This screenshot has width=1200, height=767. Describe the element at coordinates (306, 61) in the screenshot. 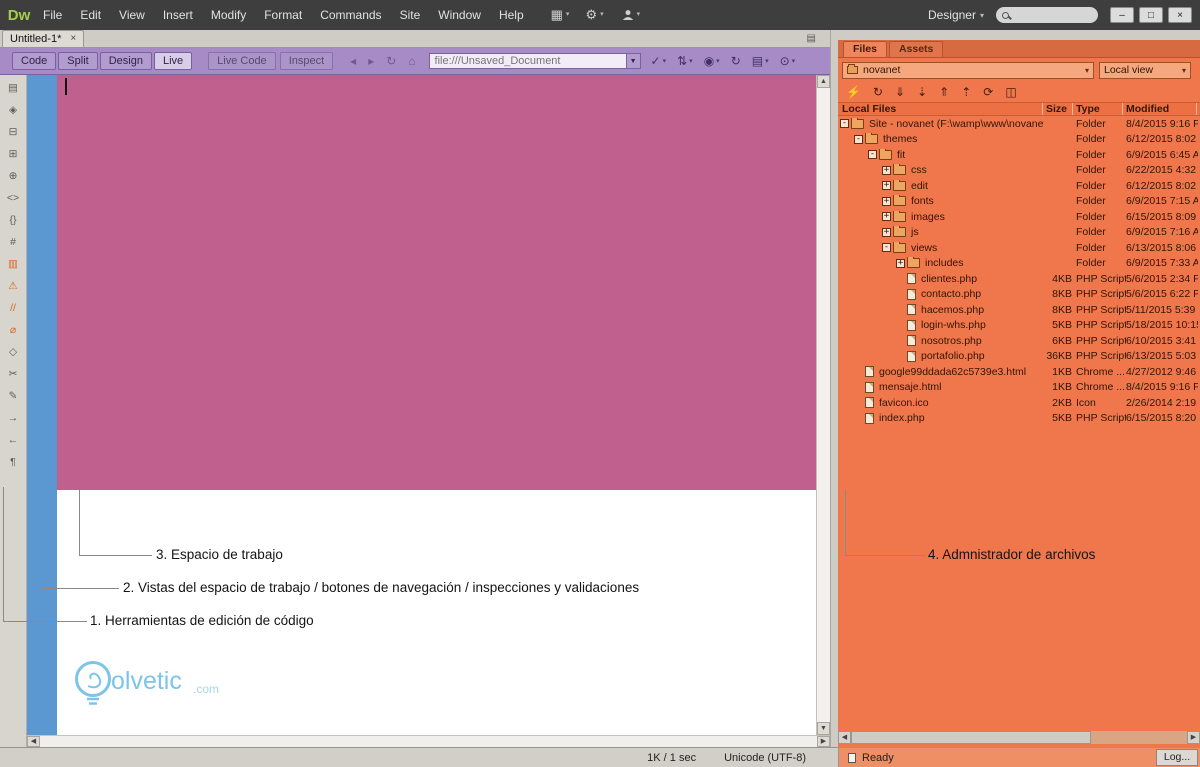

I see `inspect-button: Inspect` at that location.